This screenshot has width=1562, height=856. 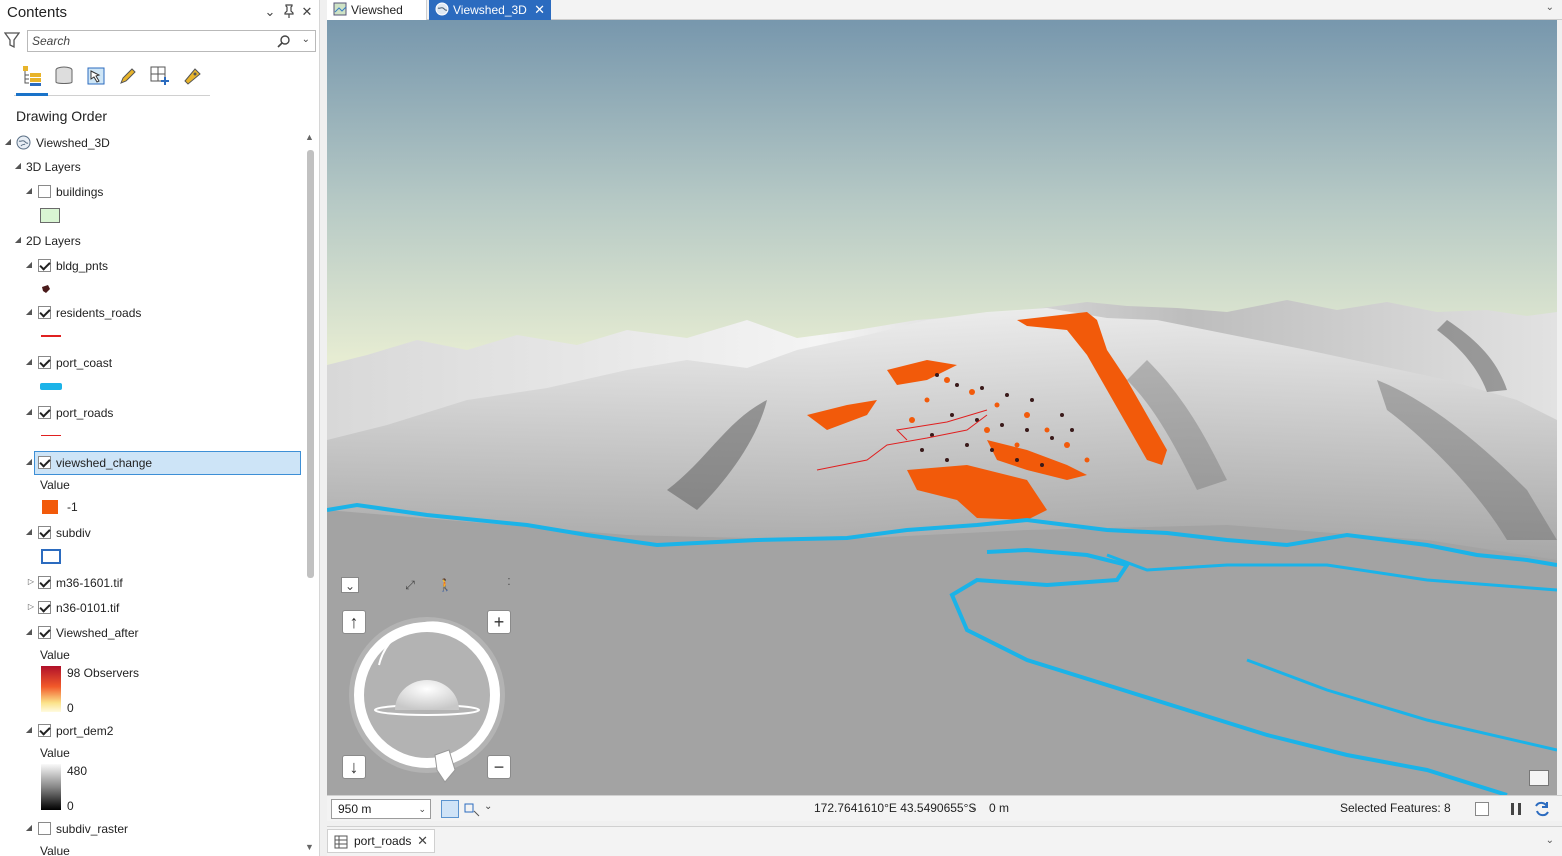 What do you see at coordinates (354, 767) in the screenshot?
I see `tilt-down-arrow-icon: ↓` at bounding box center [354, 767].